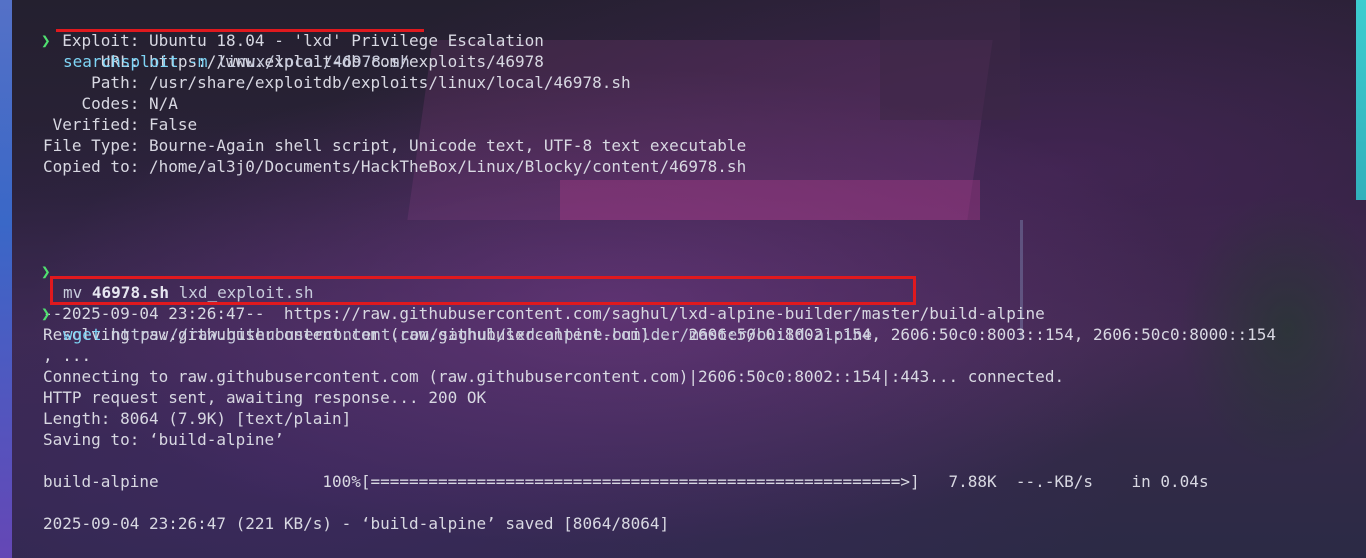 The height and width of the screenshot is (558, 1366). Describe the element at coordinates (693, 40) in the screenshot. I see `command-line-searchsploit: ❯ searchsploit -m linux/local/46978.sh` at that location.